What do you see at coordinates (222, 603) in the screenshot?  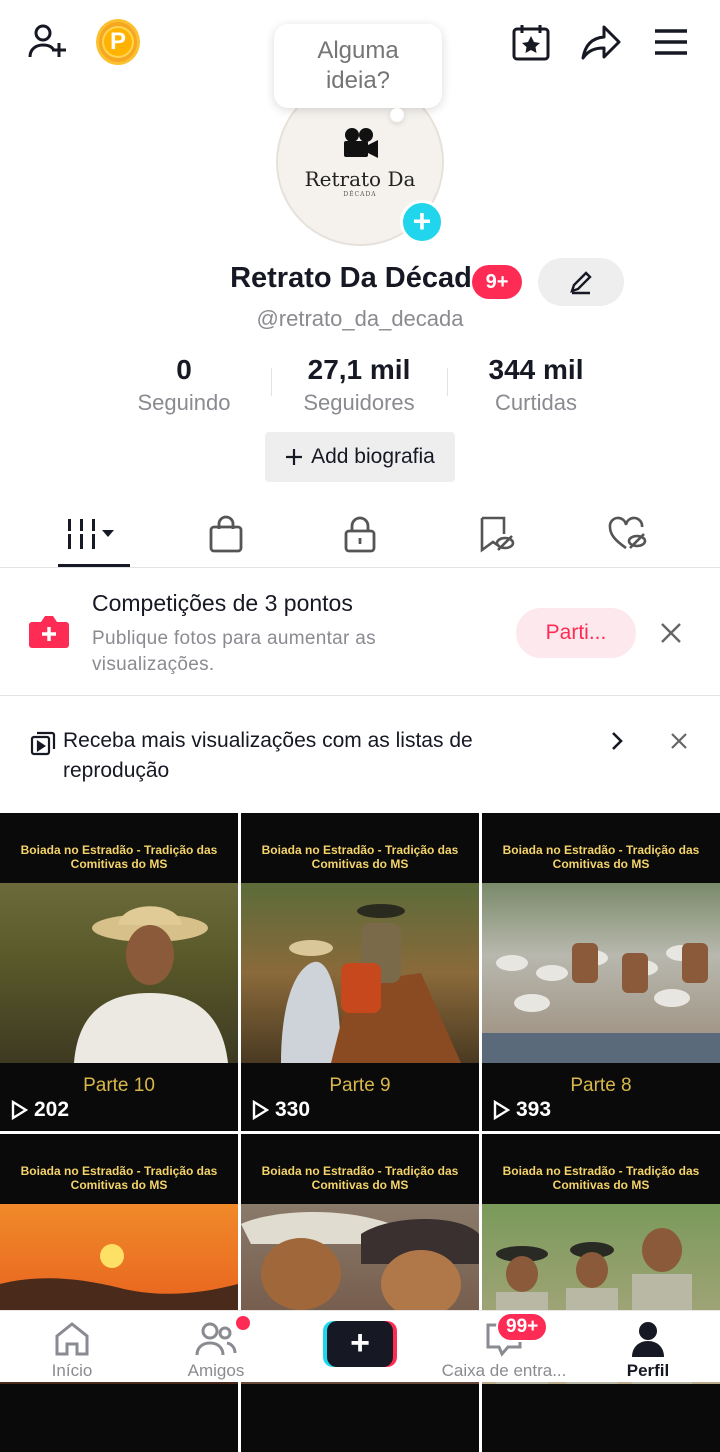 I see `promo-title: Competições de 3 pontos` at bounding box center [222, 603].